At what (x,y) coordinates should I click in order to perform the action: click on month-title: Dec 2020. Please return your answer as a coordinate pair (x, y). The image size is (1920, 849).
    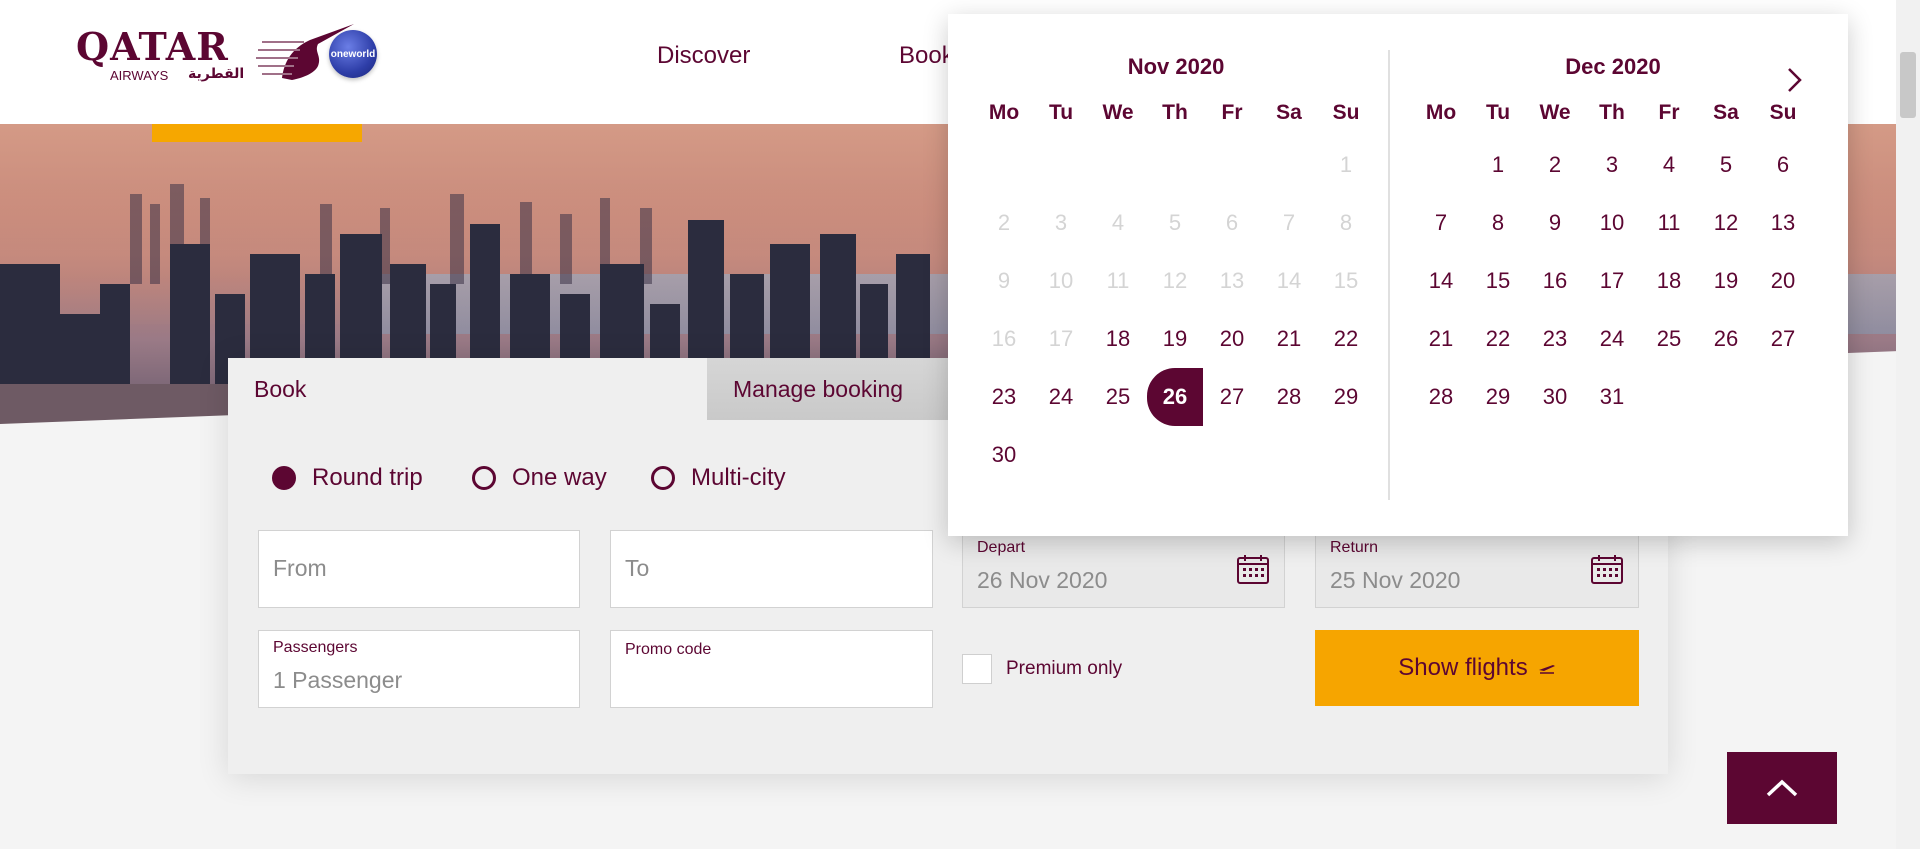
    Looking at the image, I should click on (1613, 66).